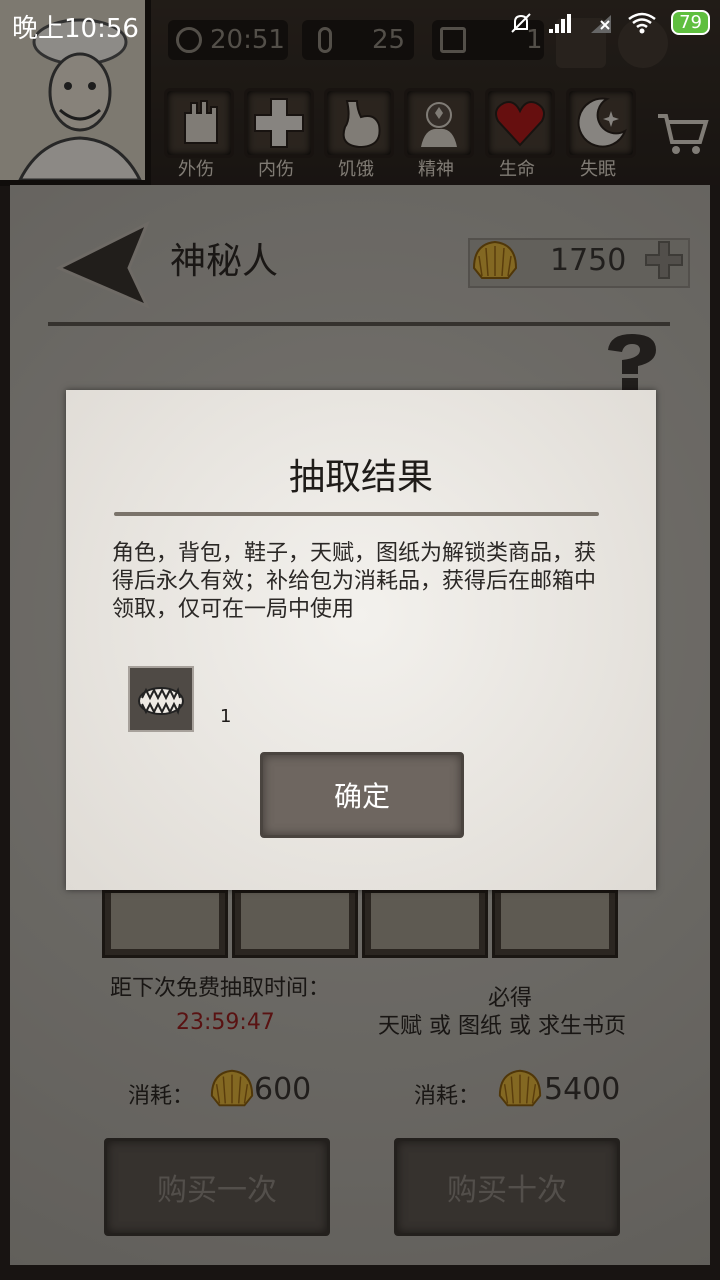  I want to click on battery-indicator: 79, so click(690, 22).